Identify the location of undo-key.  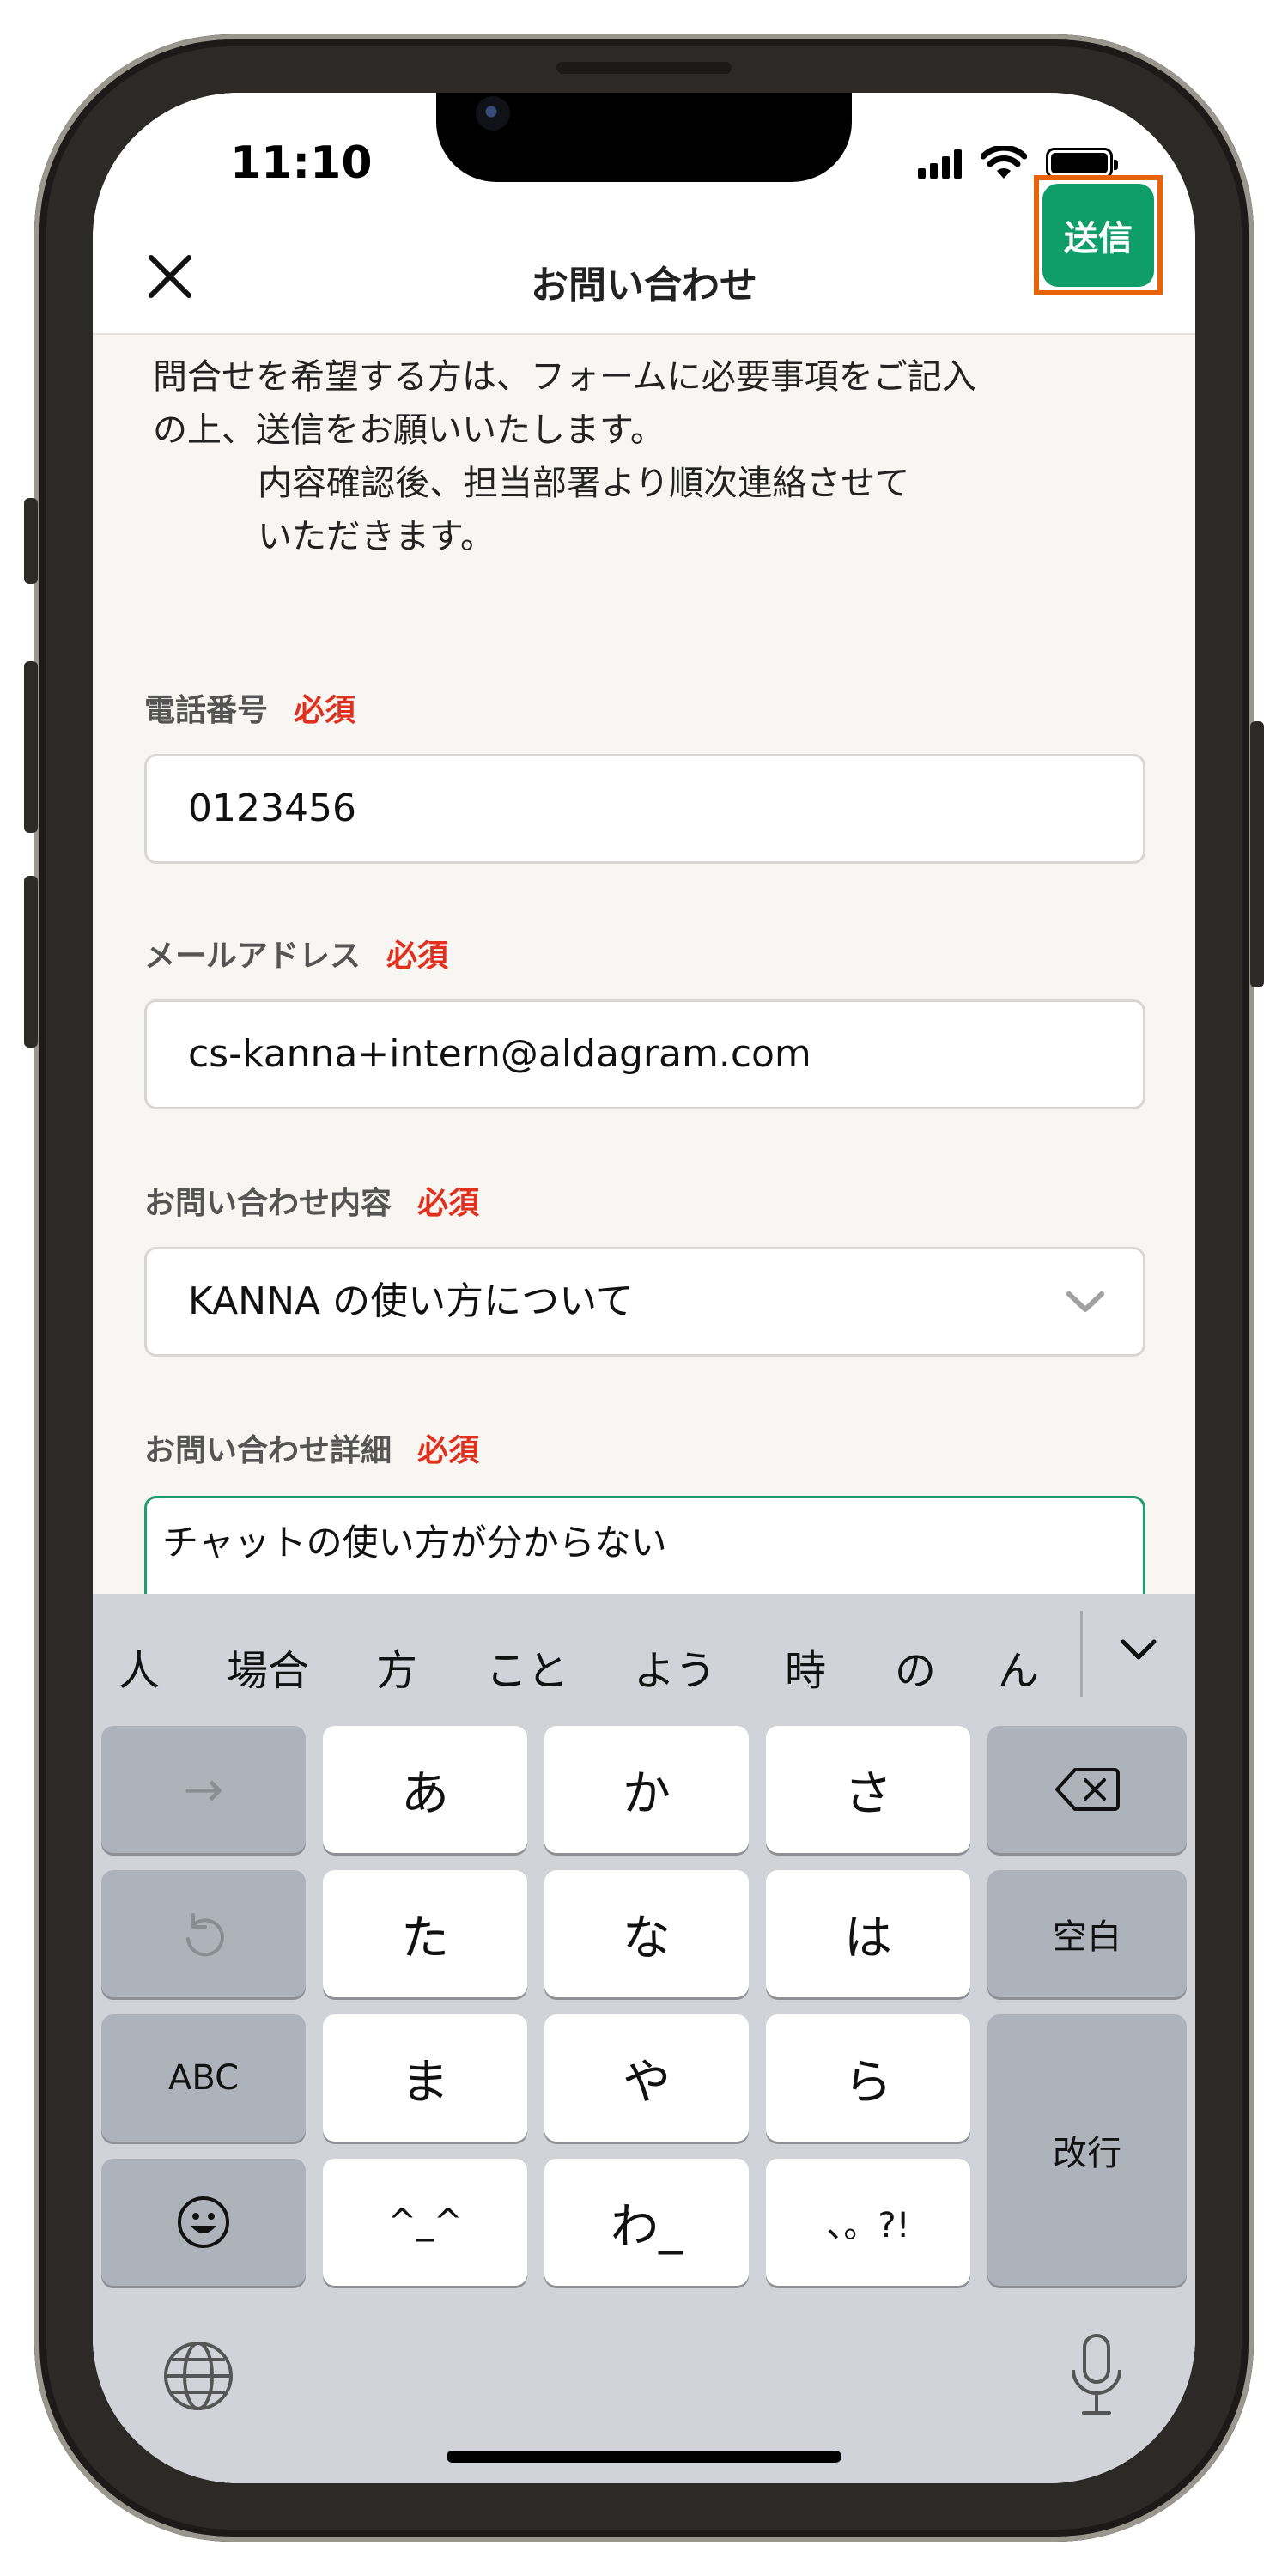
(203, 1933).